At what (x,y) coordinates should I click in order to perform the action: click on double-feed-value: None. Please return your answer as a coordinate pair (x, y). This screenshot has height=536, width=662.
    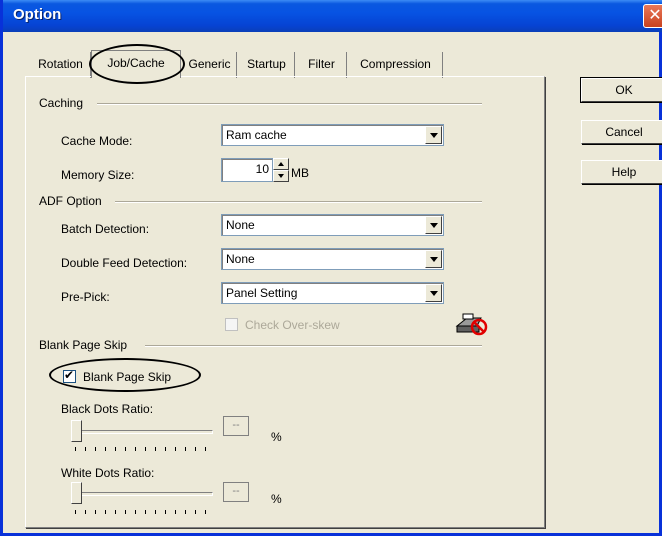
    Looking at the image, I should click on (240, 259).